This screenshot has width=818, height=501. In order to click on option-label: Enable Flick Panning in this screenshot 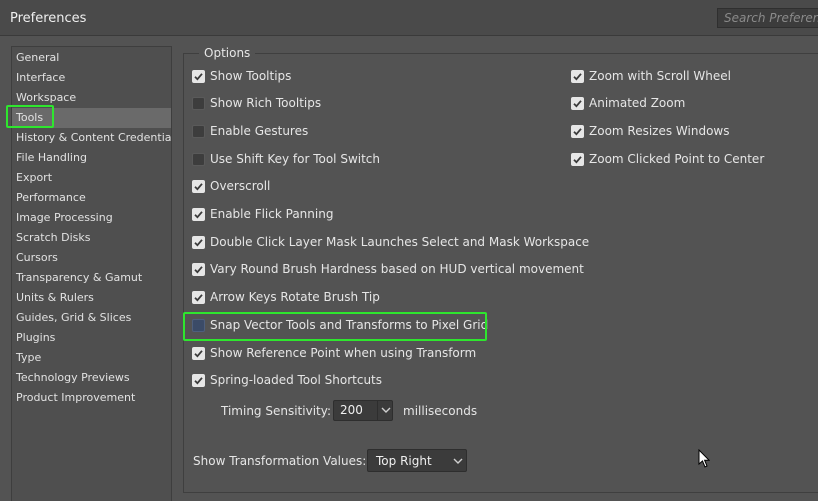, I will do `click(272, 214)`.